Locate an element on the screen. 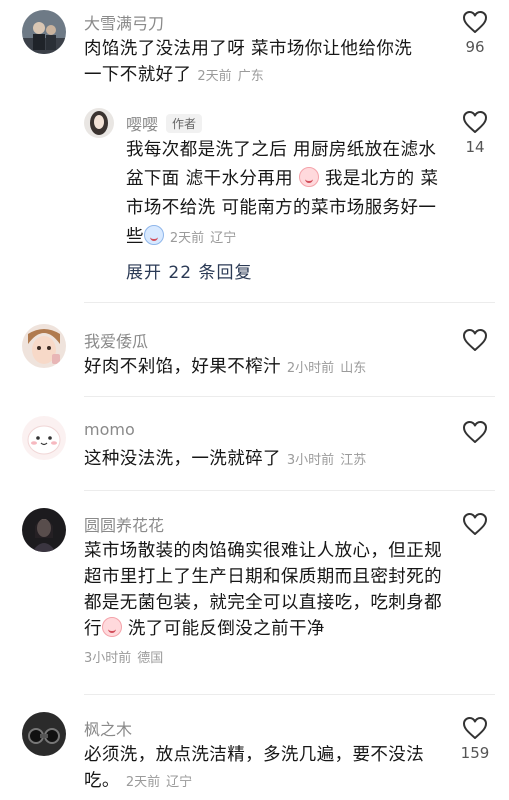 This screenshot has width=509, height=800. location: 山东 is located at coordinates (353, 368).